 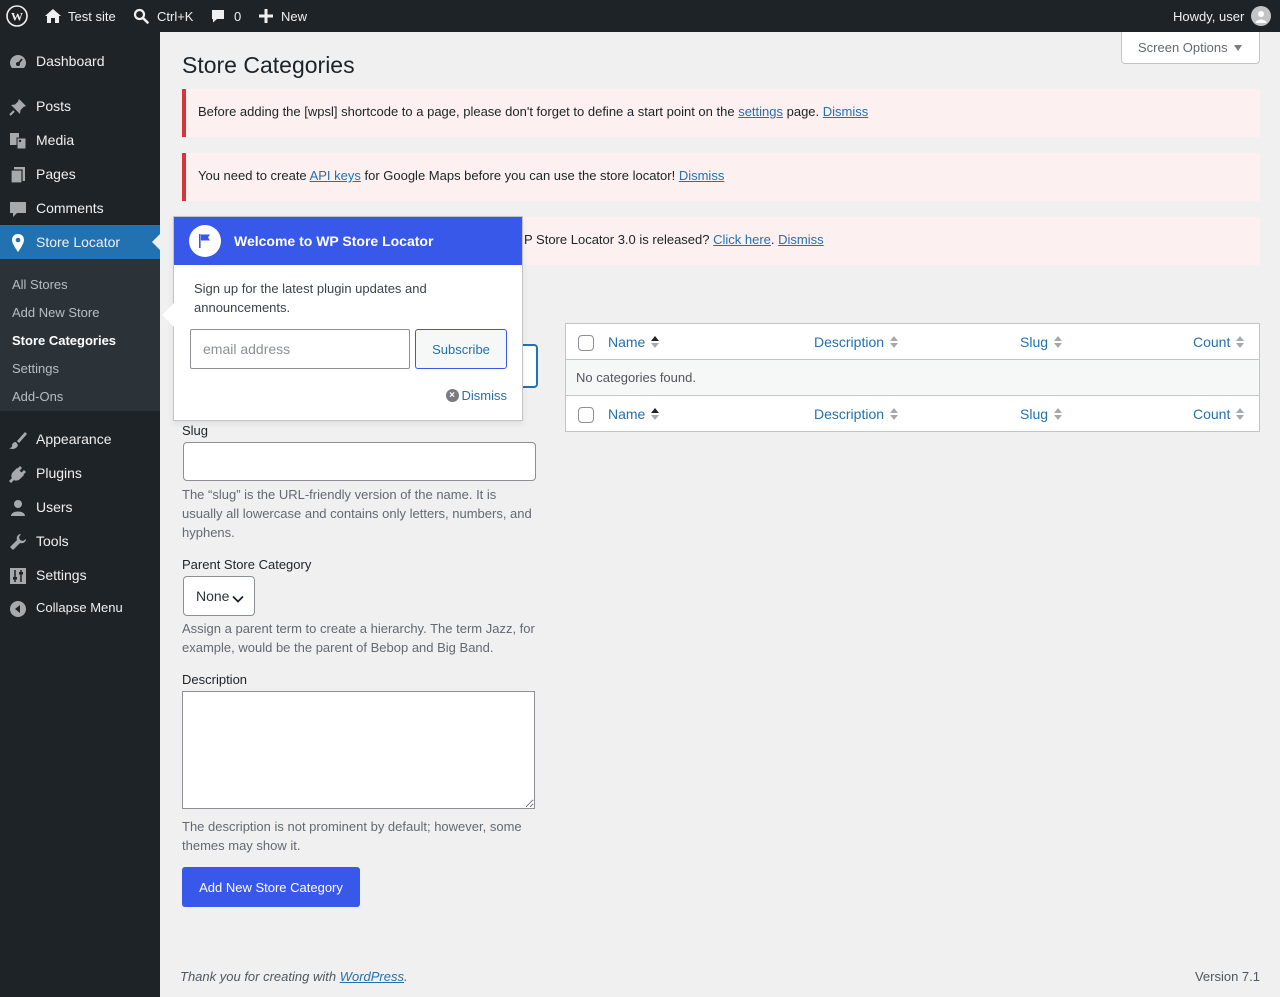 I want to click on command-search: Ctrl+K, so click(x=163, y=16).